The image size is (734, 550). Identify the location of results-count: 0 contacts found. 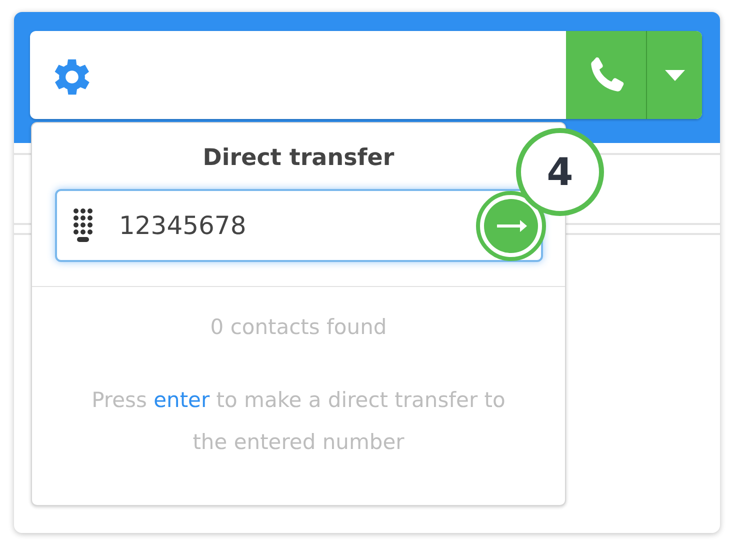
(298, 327).